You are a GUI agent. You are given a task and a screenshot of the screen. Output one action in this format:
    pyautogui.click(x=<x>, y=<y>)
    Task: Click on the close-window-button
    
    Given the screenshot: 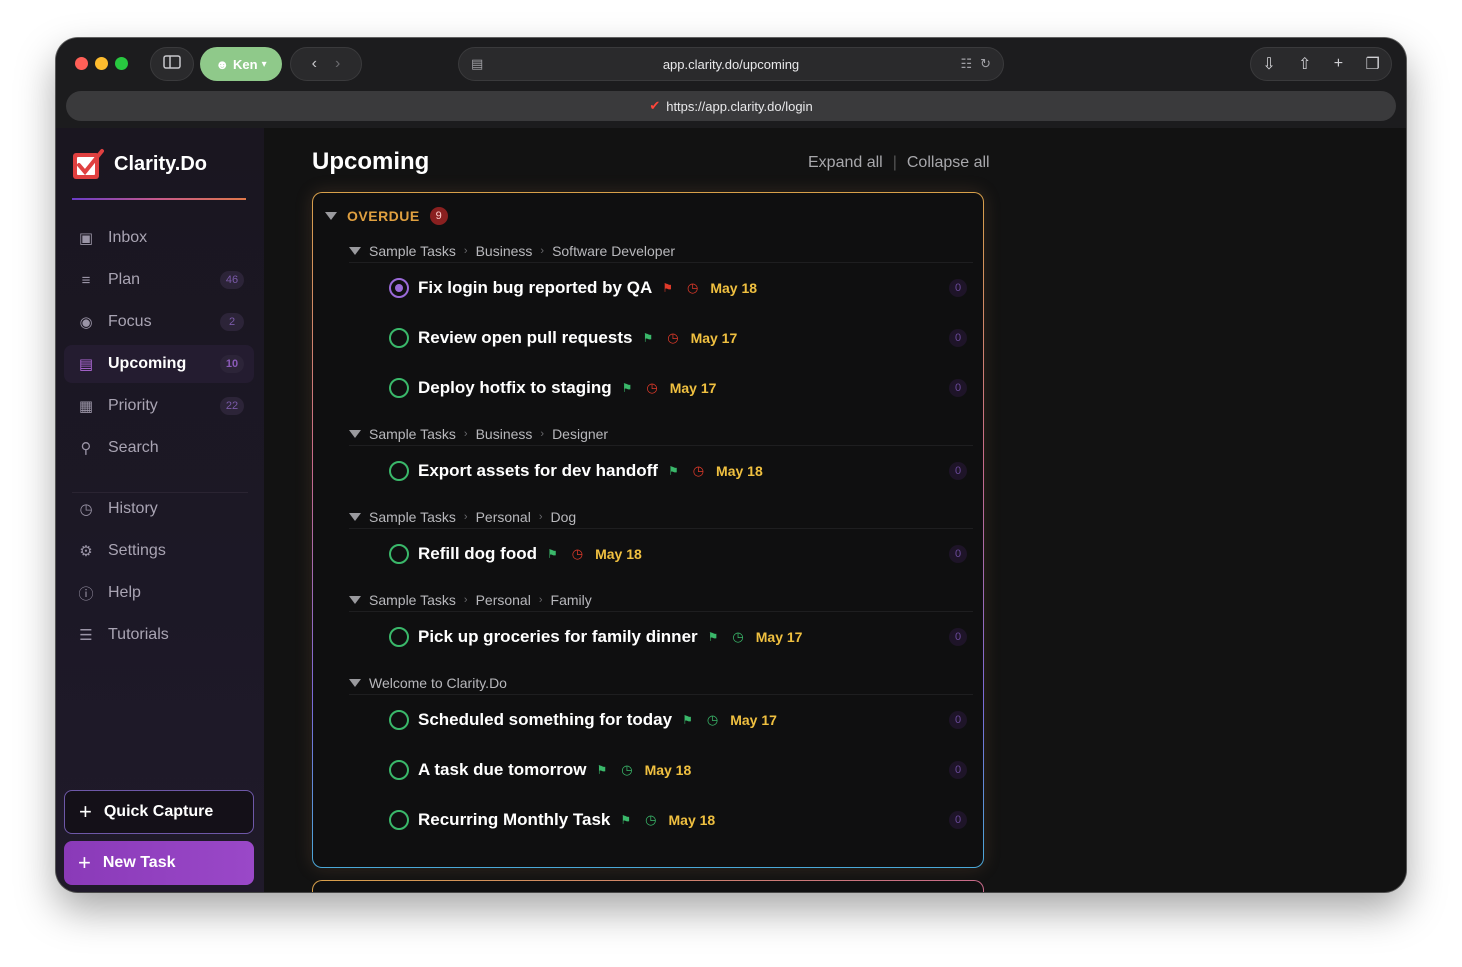 What is the action you would take?
    pyautogui.click(x=81, y=63)
    